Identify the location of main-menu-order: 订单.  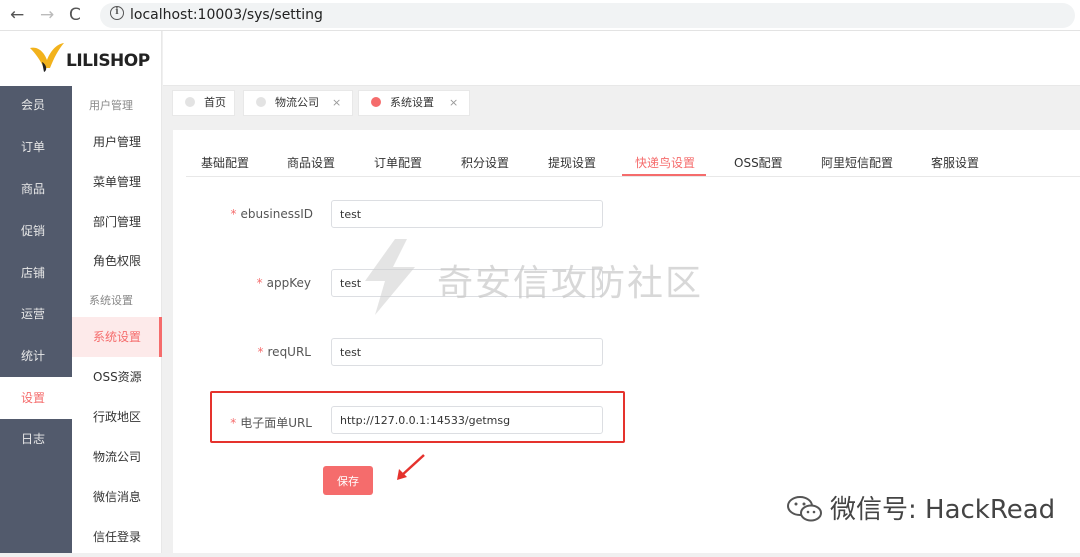
(36, 147).